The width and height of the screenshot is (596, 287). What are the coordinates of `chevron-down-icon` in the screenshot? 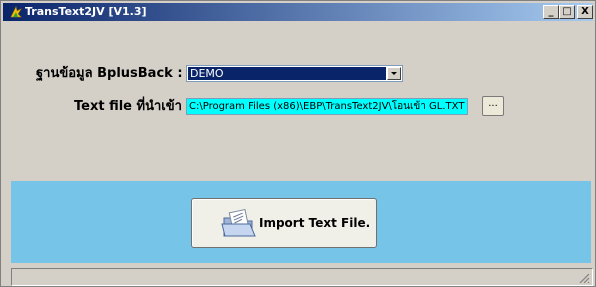 It's located at (394, 73).